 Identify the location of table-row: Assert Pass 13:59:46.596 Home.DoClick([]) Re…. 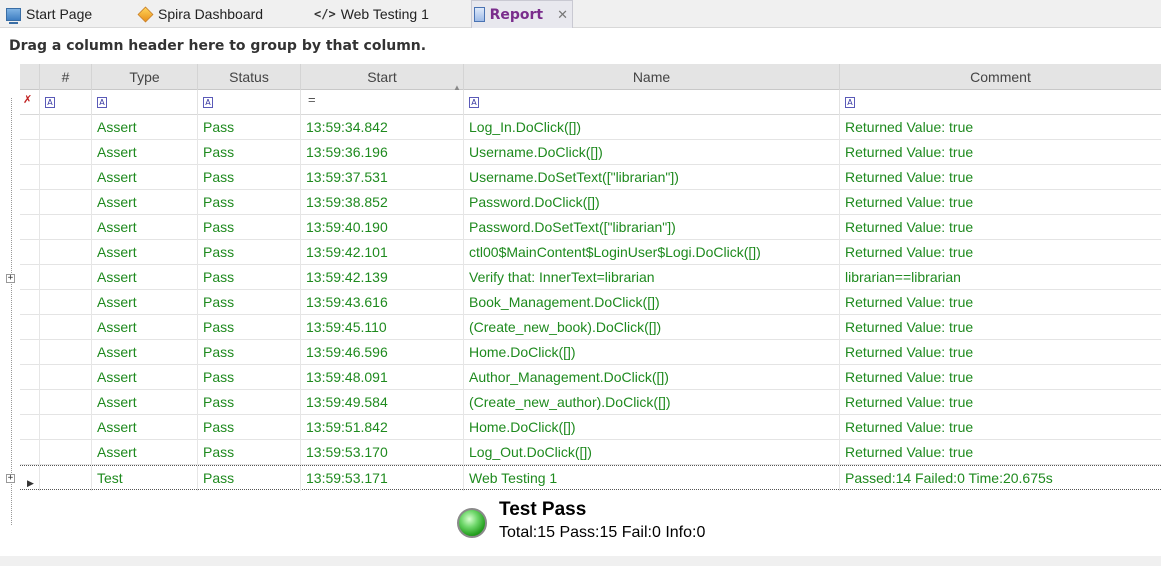
(590, 352).